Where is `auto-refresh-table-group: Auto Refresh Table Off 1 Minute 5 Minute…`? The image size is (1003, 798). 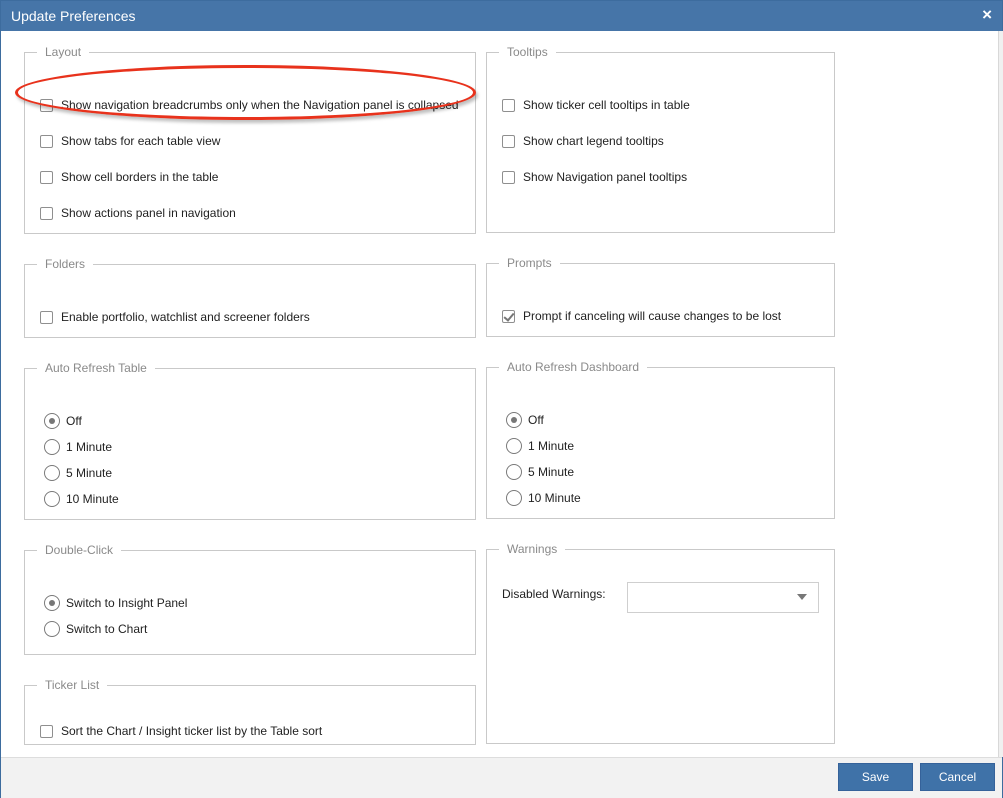 auto-refresh-table-group: Auto Refresh Table Off 1 Minute 5 Minute… is located at coordinates (250, 440).